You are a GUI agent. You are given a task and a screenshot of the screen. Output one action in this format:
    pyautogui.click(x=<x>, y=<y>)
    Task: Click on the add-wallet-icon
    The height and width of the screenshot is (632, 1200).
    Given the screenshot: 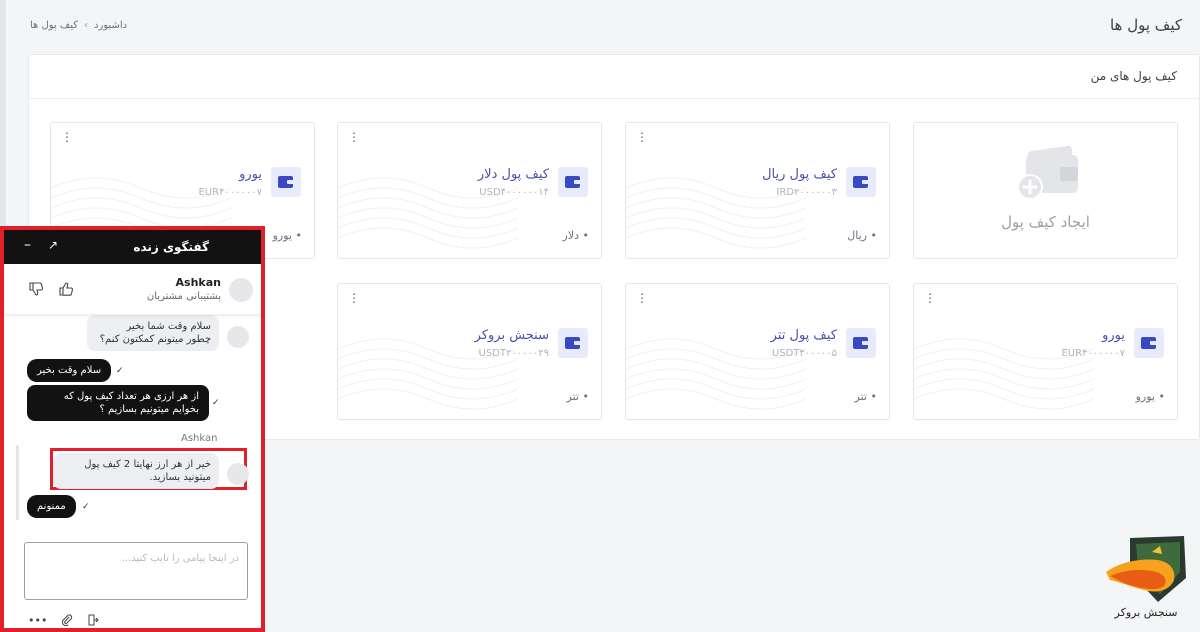 What is the action you would take?
    pyautogui.click(x=1047, y=172)
    